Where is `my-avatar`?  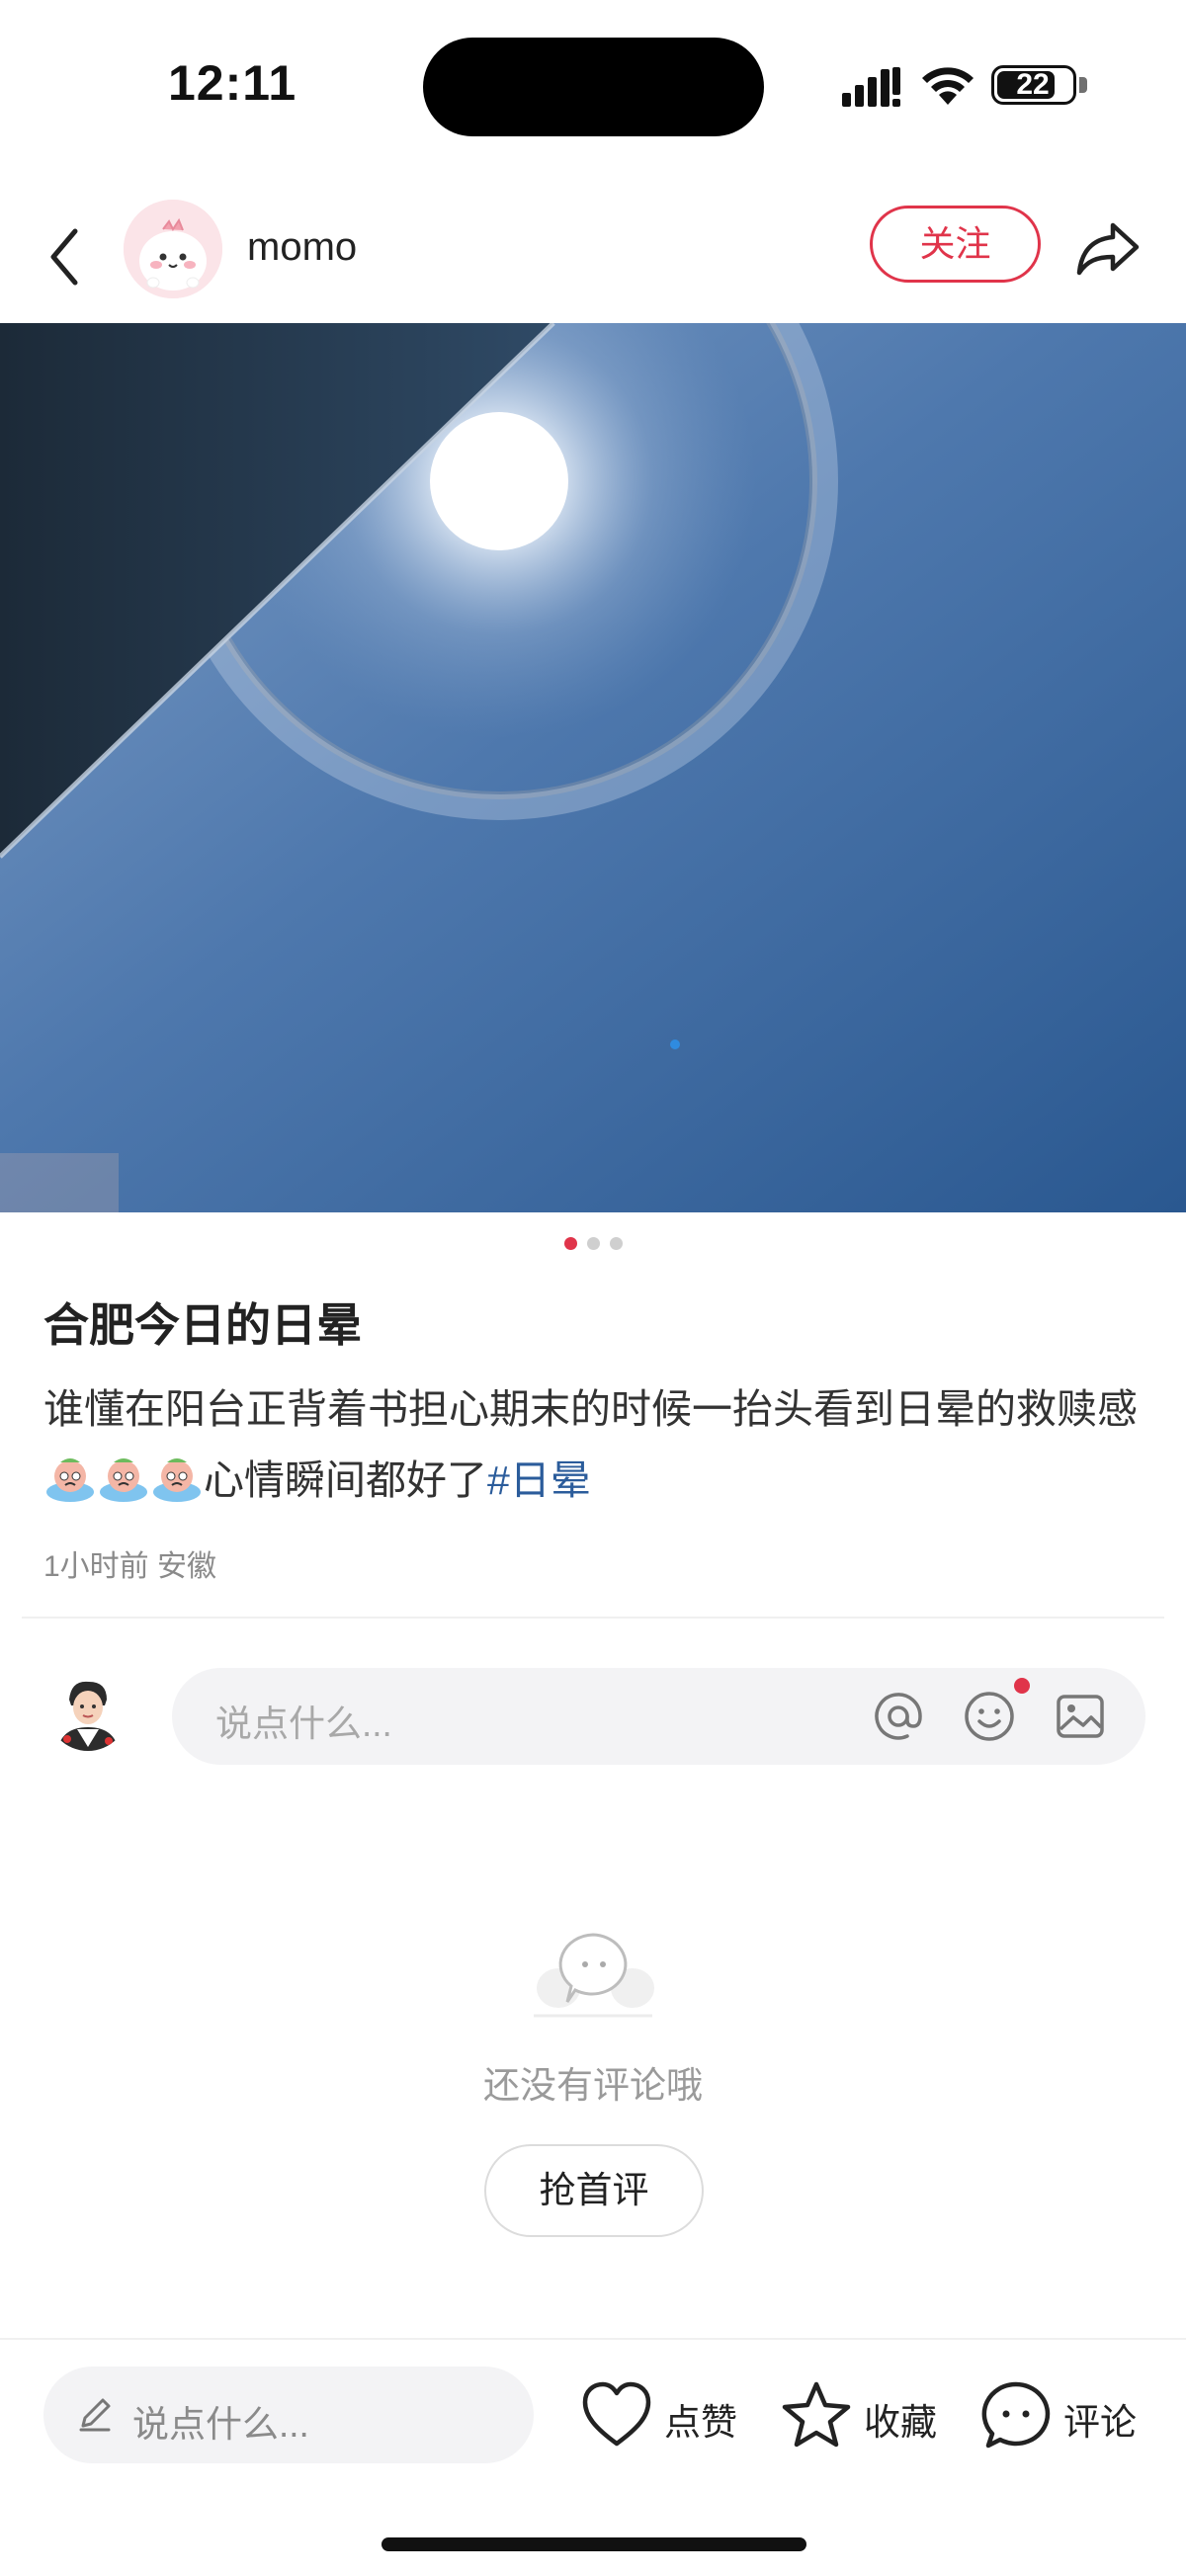
my-avatar is located at coordinates (87, 1710).